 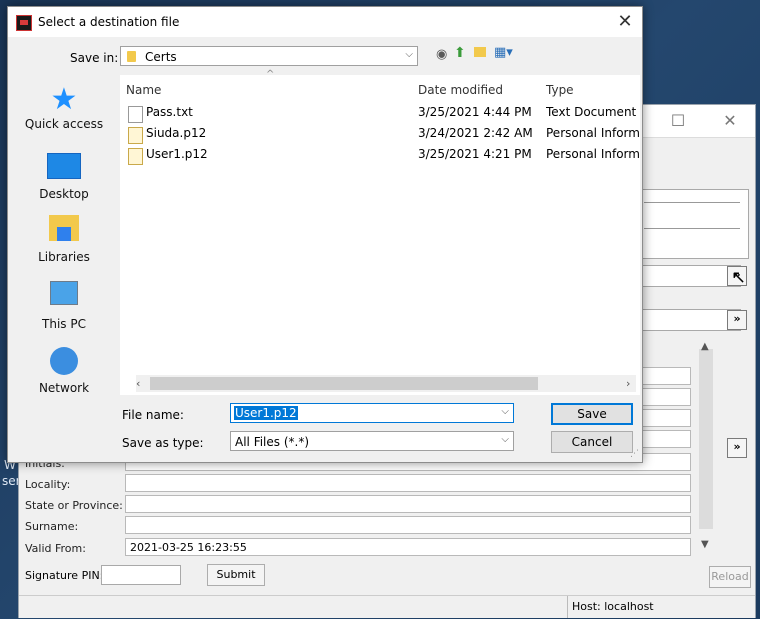 I want to click on cancel-button: Cancel, so click(x=592, y=442).